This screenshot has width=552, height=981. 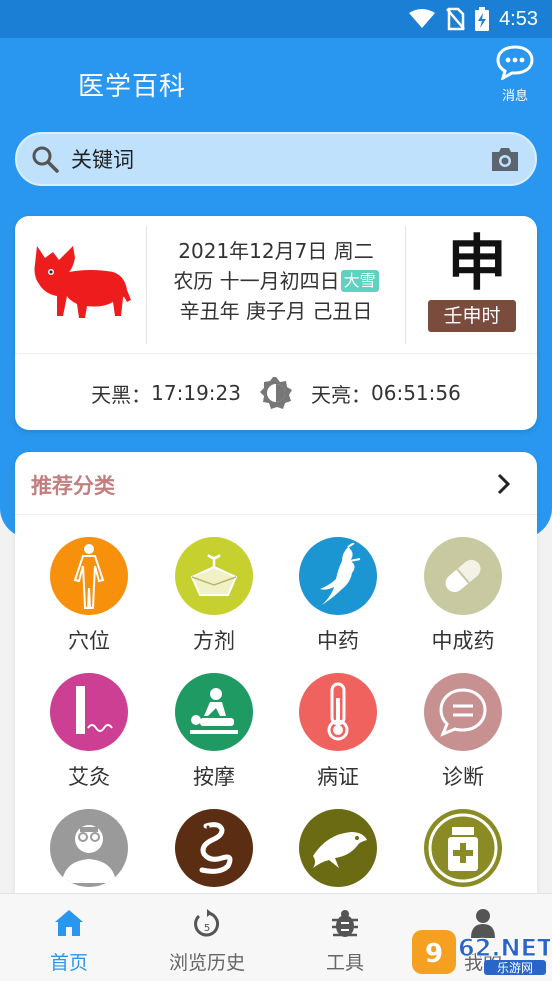 I want to click on category-prescription: 方剂, so click(x=214, y=596).